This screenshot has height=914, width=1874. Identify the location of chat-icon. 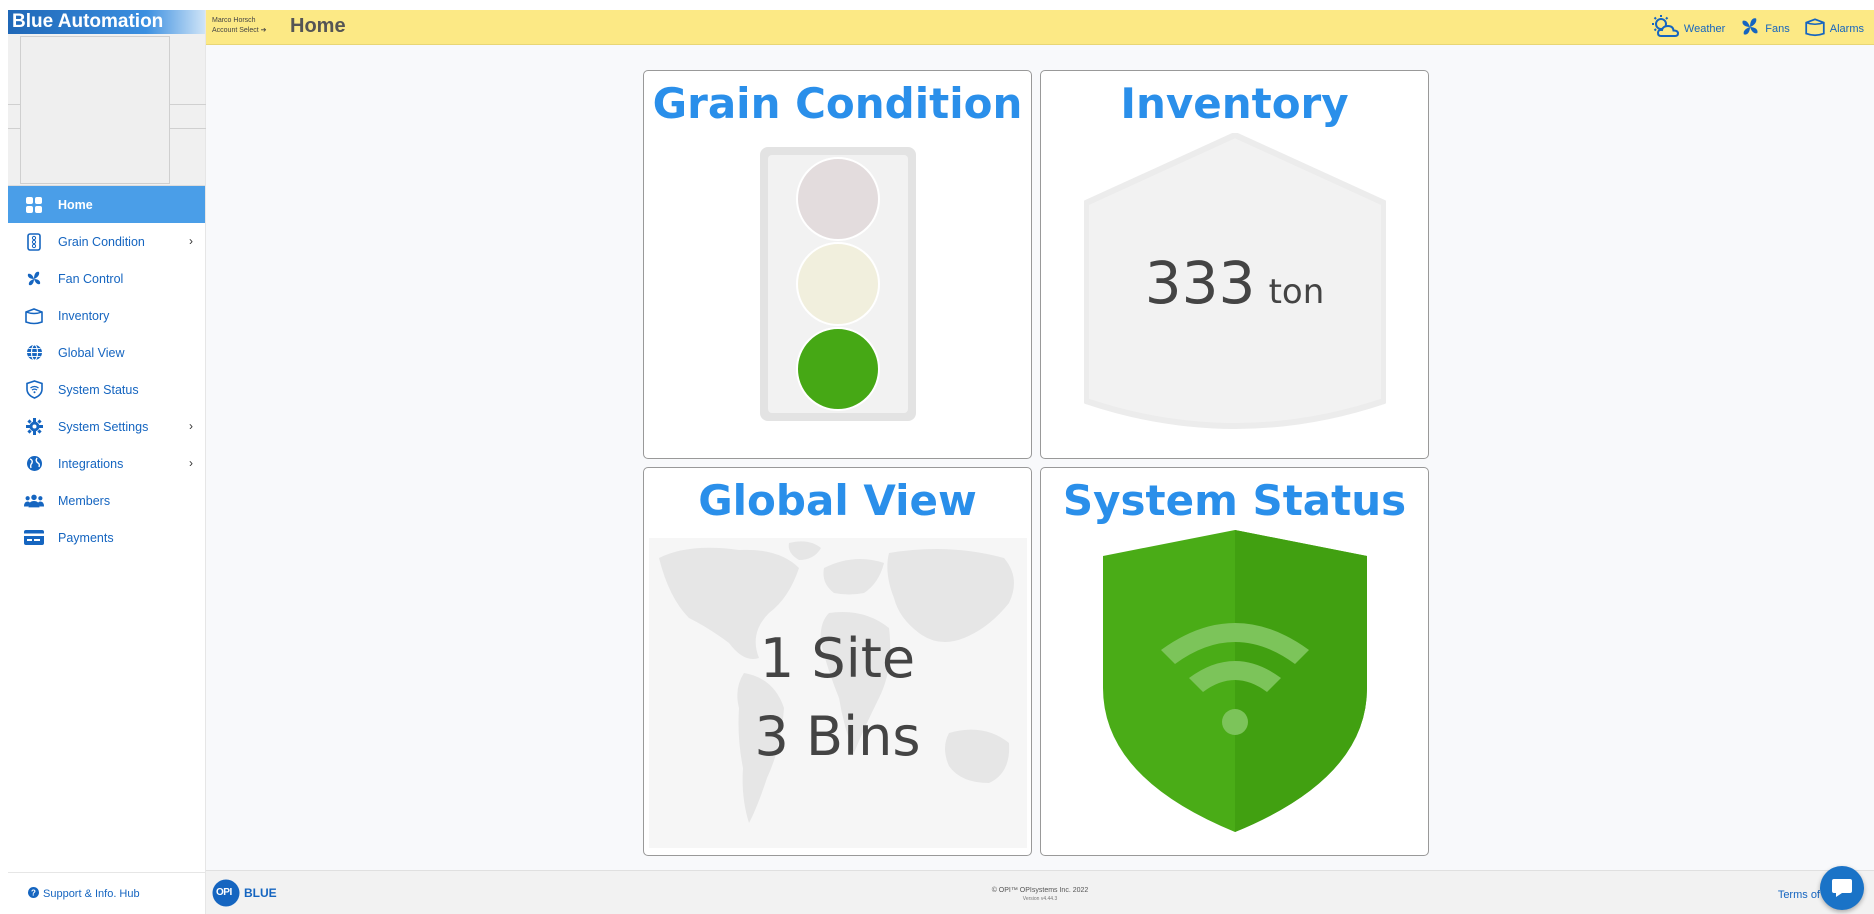
(1842, 888).